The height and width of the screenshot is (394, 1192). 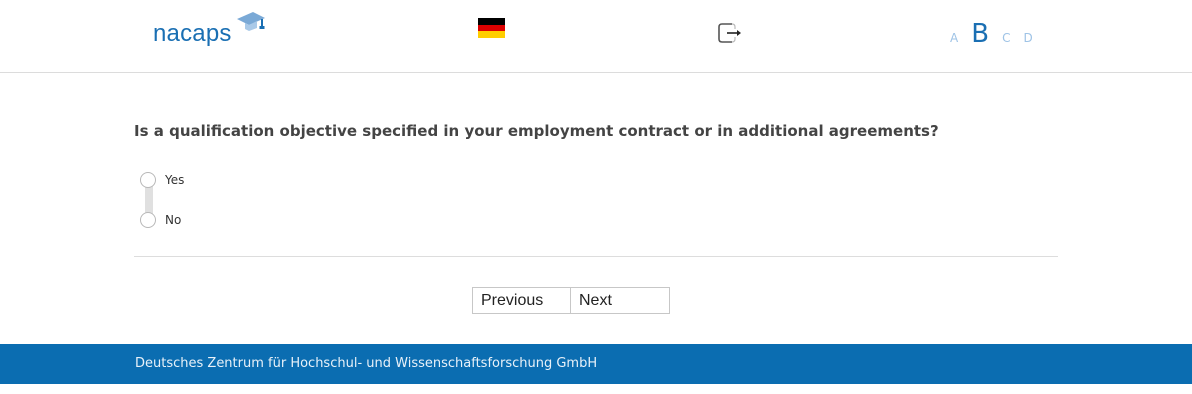 I want to click on option-yes-label: Yes, so click(x=175, y=180).